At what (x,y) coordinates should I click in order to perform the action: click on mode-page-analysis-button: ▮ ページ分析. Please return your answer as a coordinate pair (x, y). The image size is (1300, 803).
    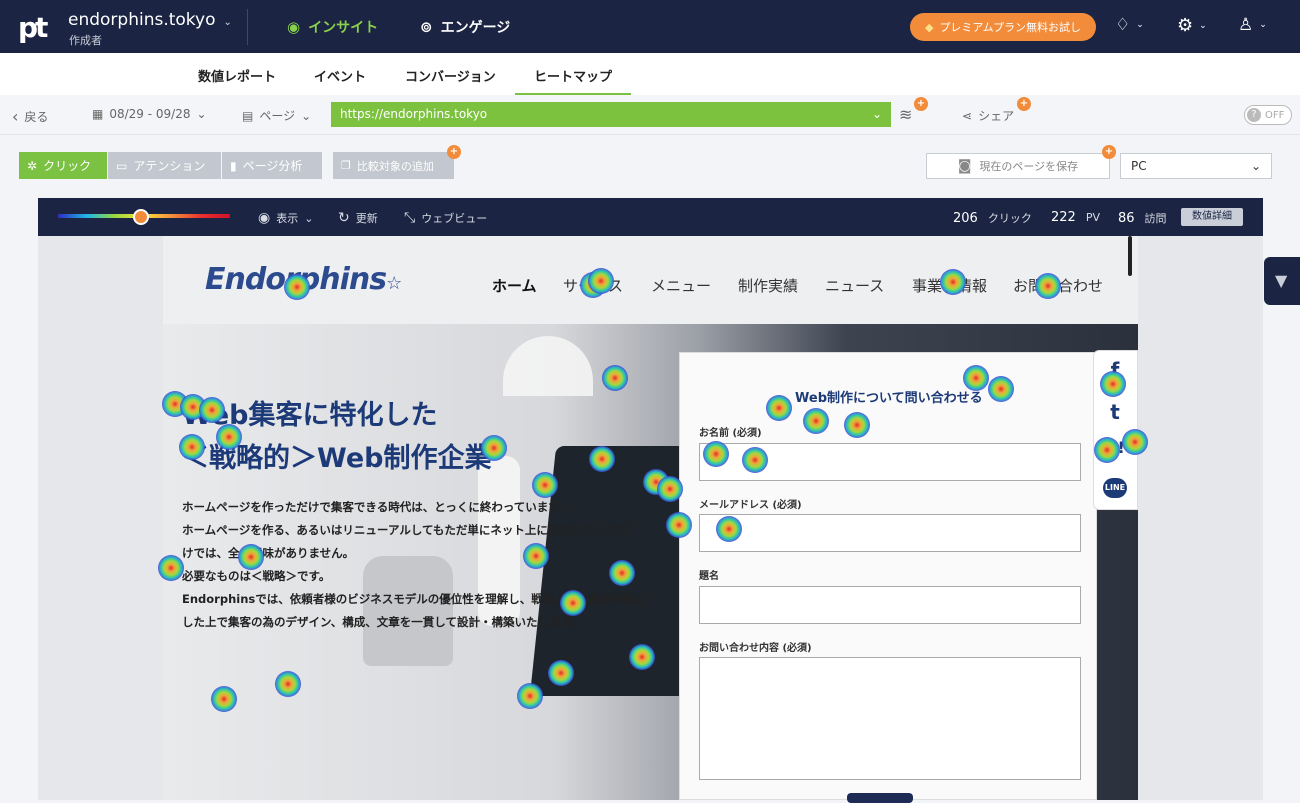
    Looking at the image, I should click on (272, 165).